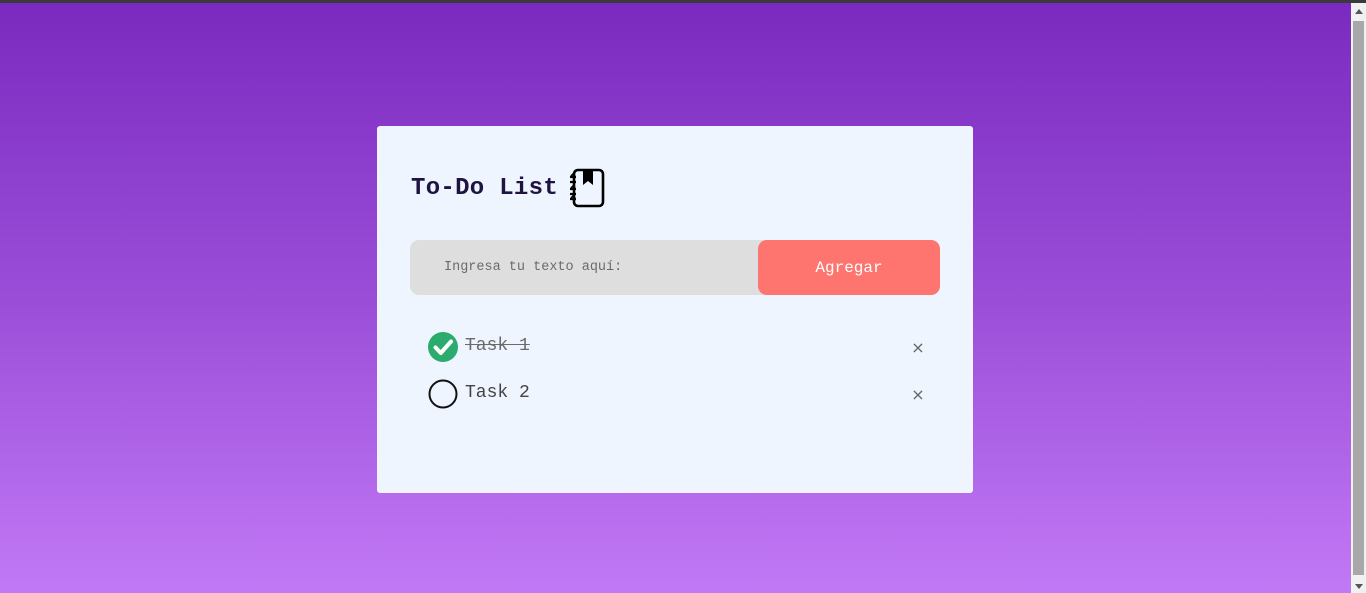 This screenshot has height=593, width=1366. What do you see at coordinates (587, 188) in the screenshot?
I see `notebook-icon` at bounding box center [587, 188].